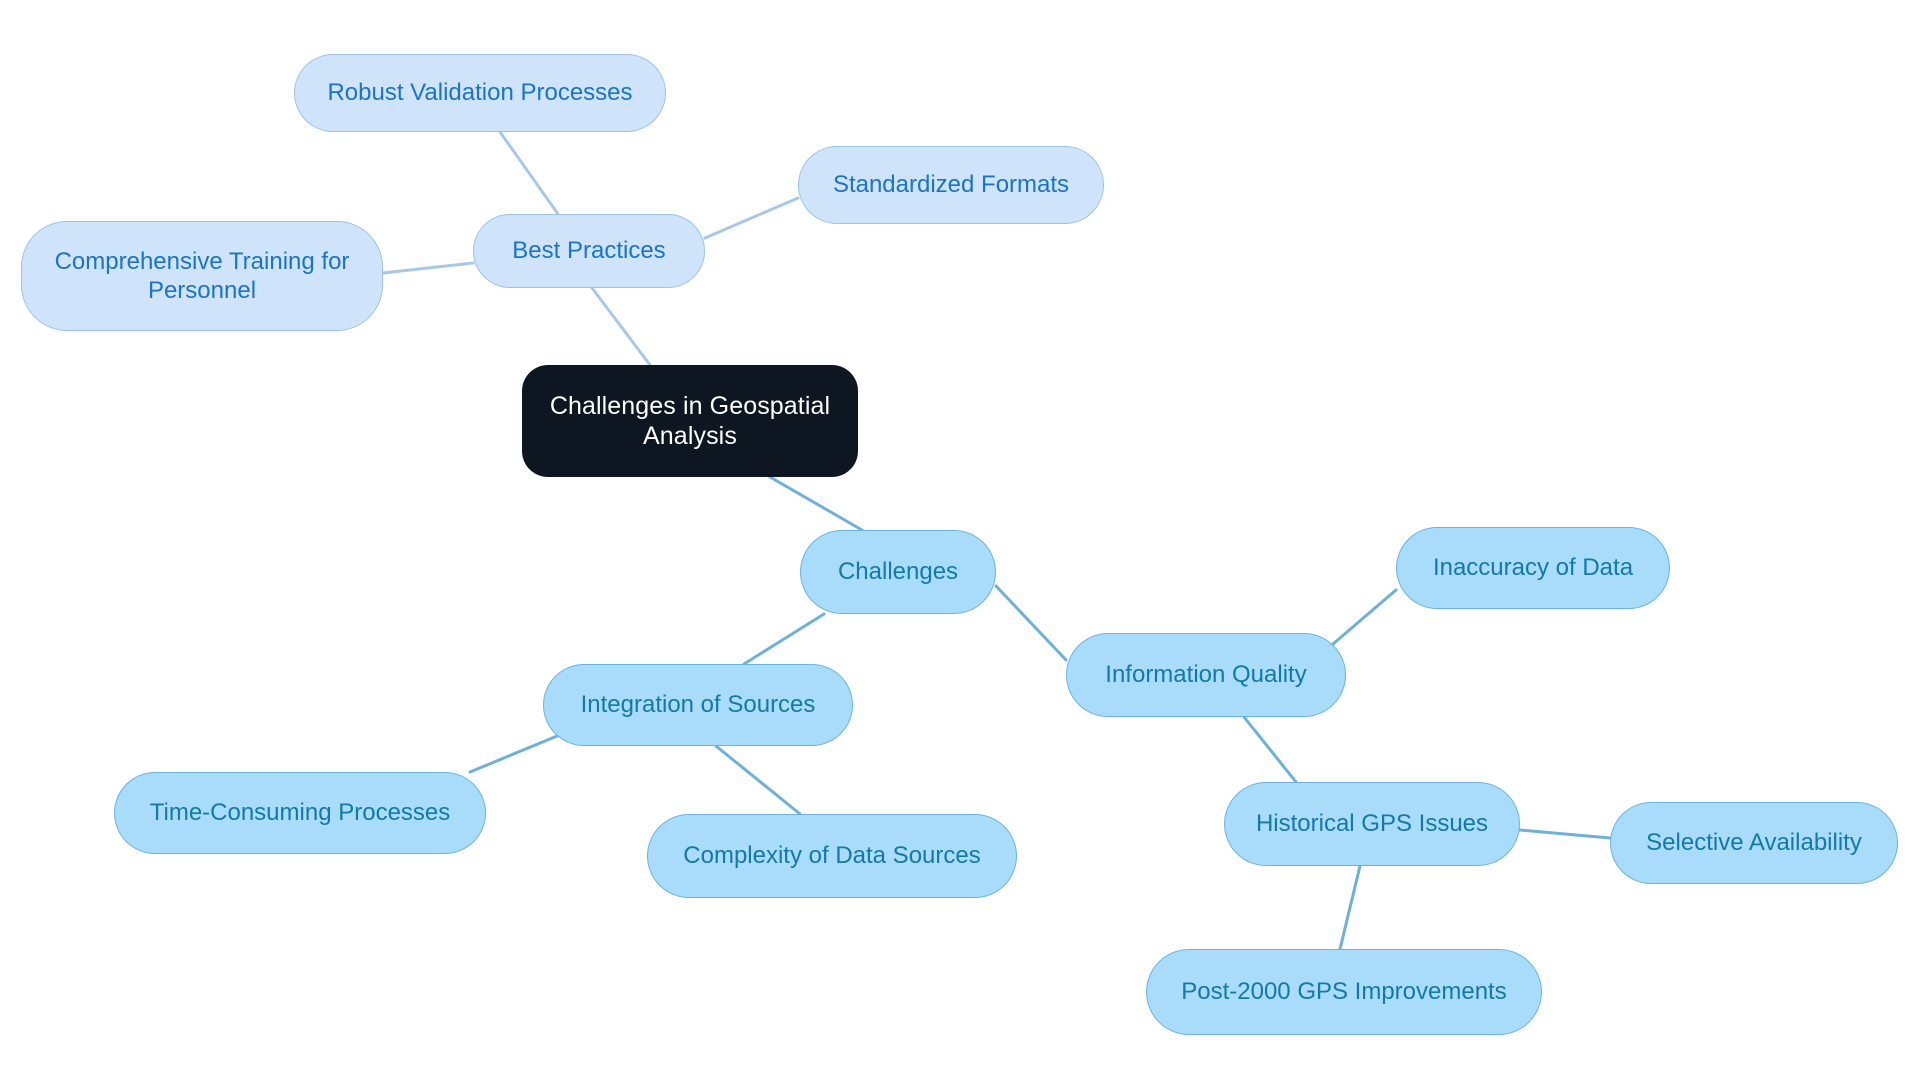  Describe the element at coordinates (1206, 675) in the screenshot. I see `node-information-quality: Information Quality` at that location.